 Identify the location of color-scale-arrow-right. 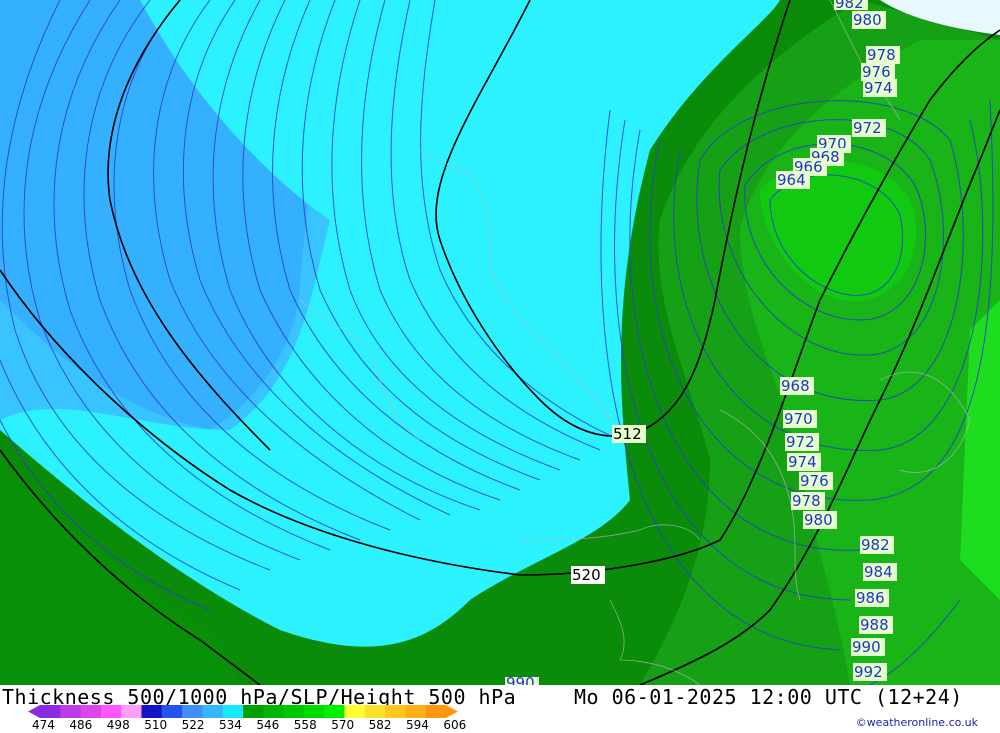
(452, 711).